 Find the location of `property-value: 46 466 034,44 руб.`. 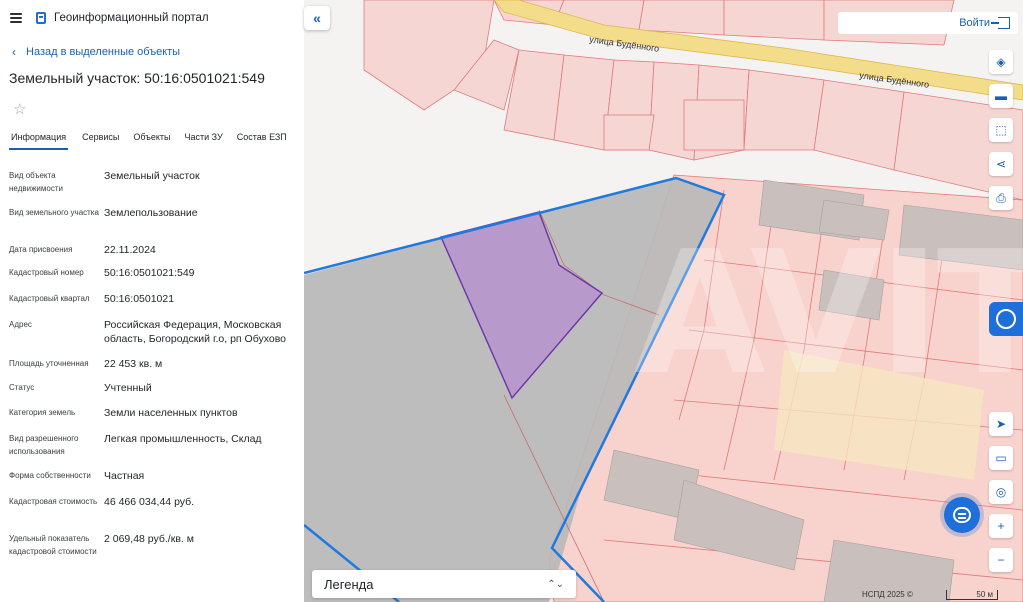

property-value: 46 466 034,44 руб. is located at coordinates (149, 502).